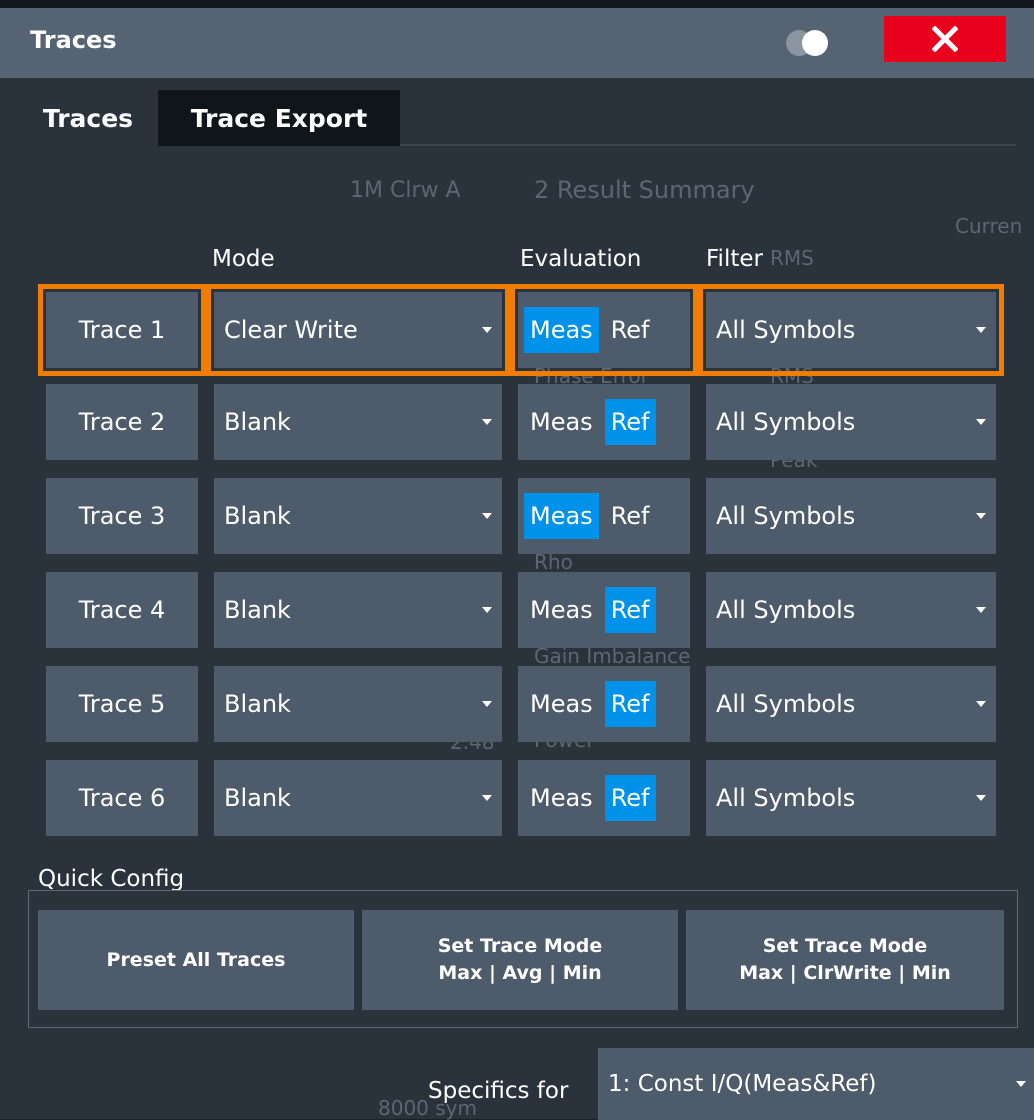 This screenshot has height=1120, width=1034. I want to click on bg-trace-info: 1M Clrw A, so click(405, 190).